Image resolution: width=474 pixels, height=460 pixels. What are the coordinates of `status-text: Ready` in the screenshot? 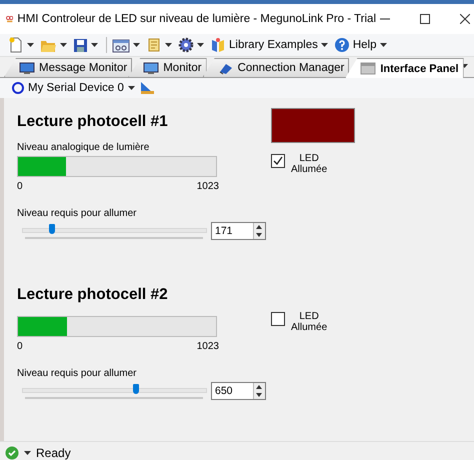 It's located at (53, 453).